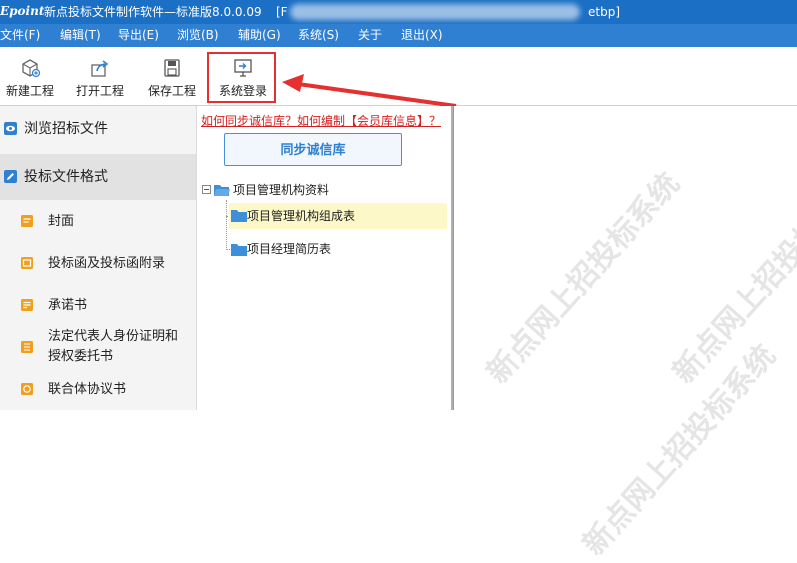  Describe the element at coordinates (31, 68) in the screenshot. I see `new-project-icon` at that location.